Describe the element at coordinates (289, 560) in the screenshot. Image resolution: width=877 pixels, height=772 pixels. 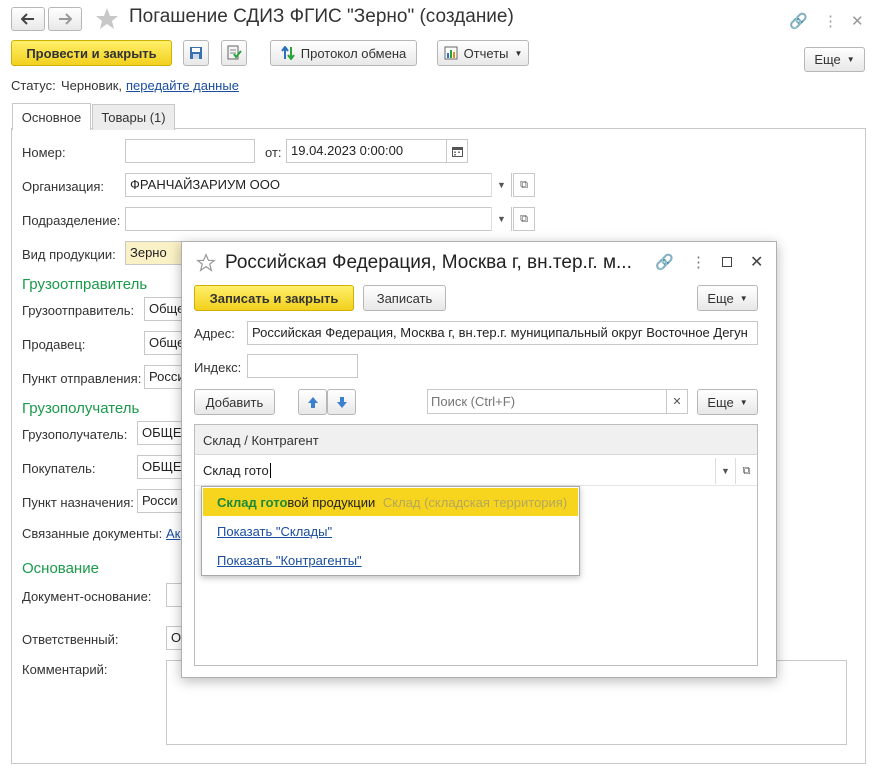
I see `show-contractors-link: Показать "Контрагенты"` at that location.